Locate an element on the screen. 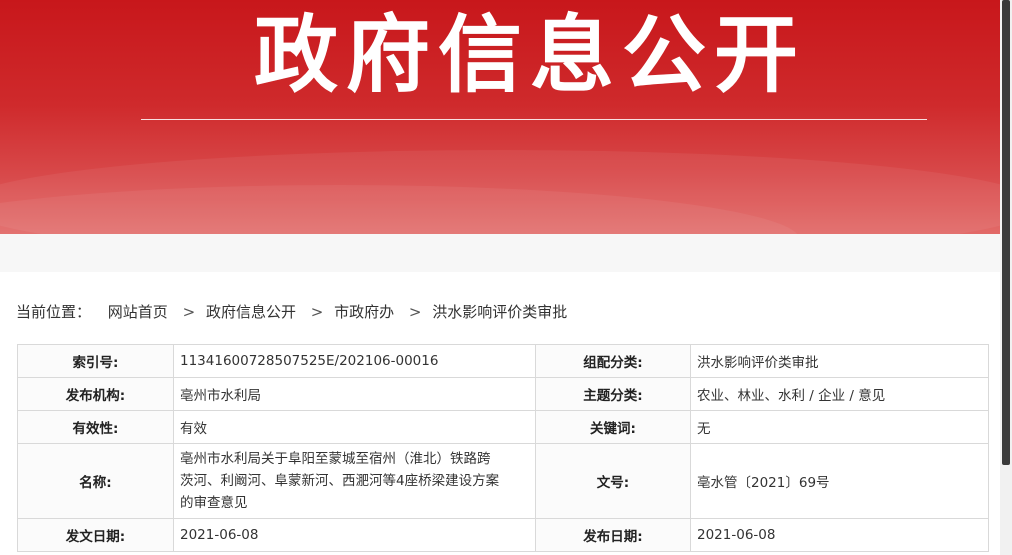 This screenshot has height=555, width=1012. banner-title: 政府信息公开 is located at coordinates (529, 55).